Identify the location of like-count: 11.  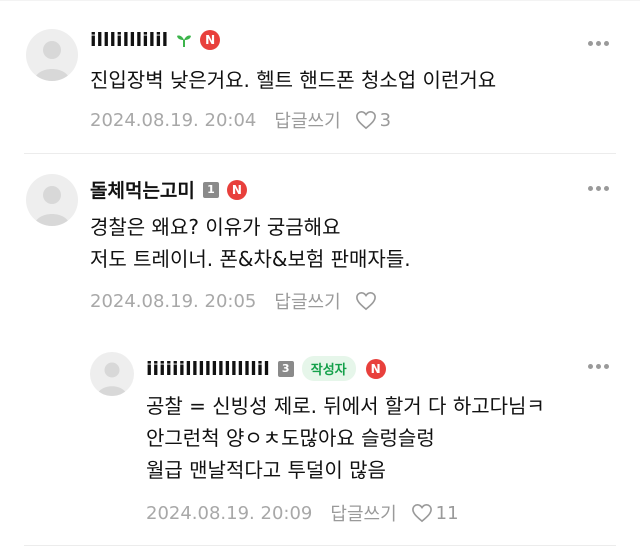
(447, 513).